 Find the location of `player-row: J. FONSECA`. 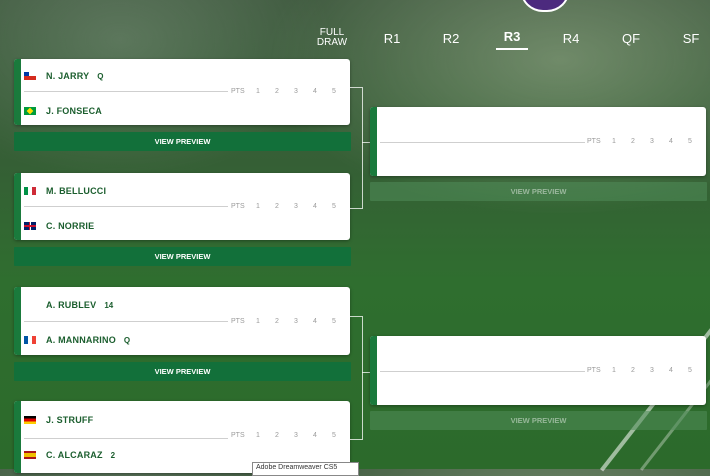

player-row: J. FONSECA is located at coordinates (63, 111).